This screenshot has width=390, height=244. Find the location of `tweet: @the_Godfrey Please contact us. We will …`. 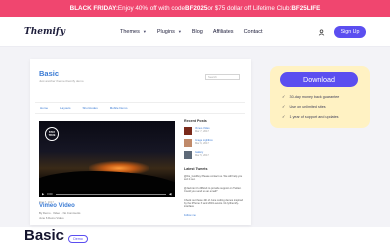

tweet: @the_Godfrey Please contact us. We will … is located at coordinates (213, 178).